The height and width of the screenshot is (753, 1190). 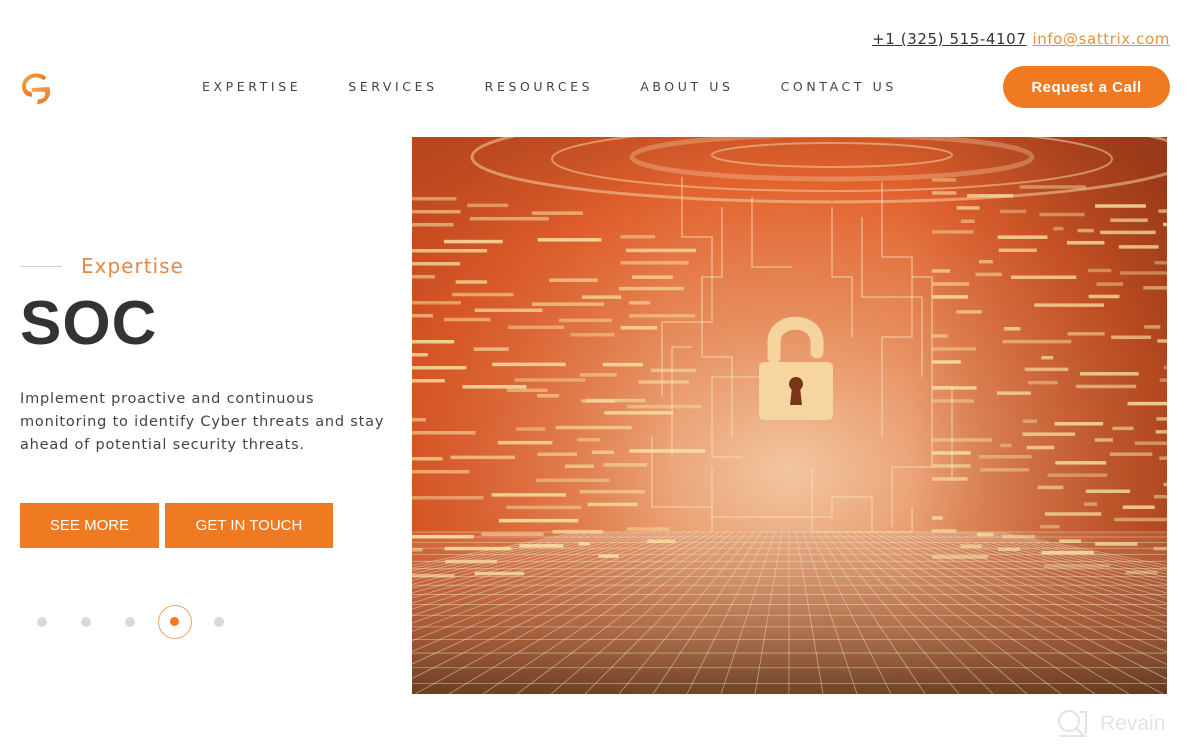 I want to click on carousel-dot-4-active, so click(x=175, y=622).